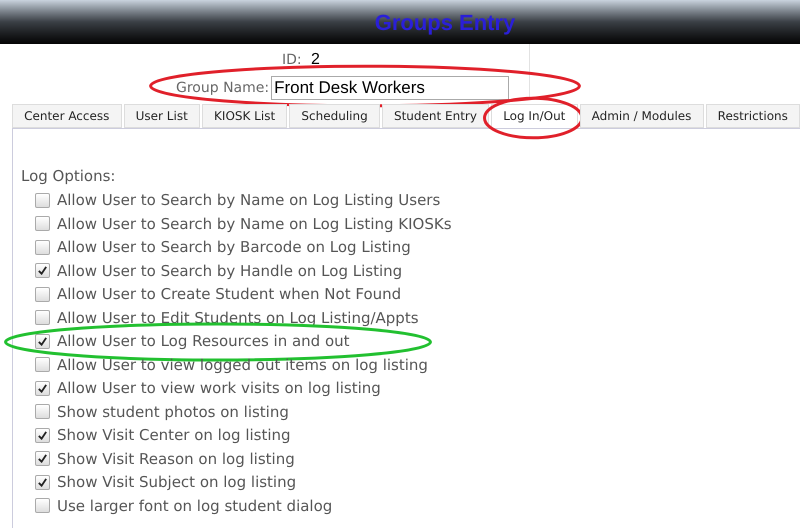 This screenshot has width=800, height=529. What do you see at coordinates (234, 247) in the screenshot?
I see `option-label: Allow User to Search by Barcode on Log Listing` at bounding box center [234, 247].